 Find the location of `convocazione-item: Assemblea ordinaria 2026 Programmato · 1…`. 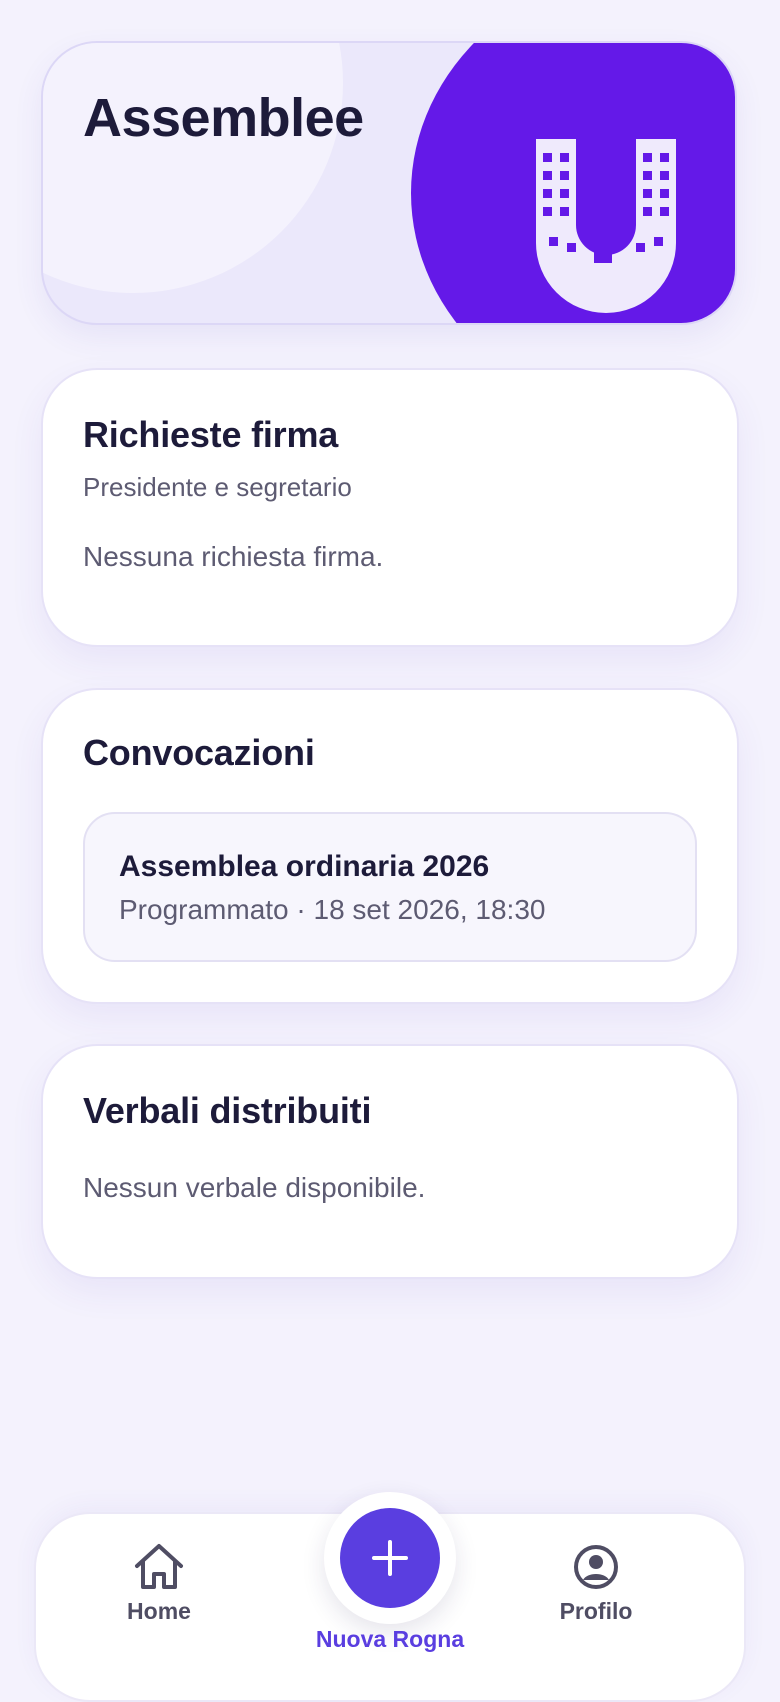

convocazione-item: Assemblea ordinaria 2026 Programmato · 1… is located at coordinates (390, 887).